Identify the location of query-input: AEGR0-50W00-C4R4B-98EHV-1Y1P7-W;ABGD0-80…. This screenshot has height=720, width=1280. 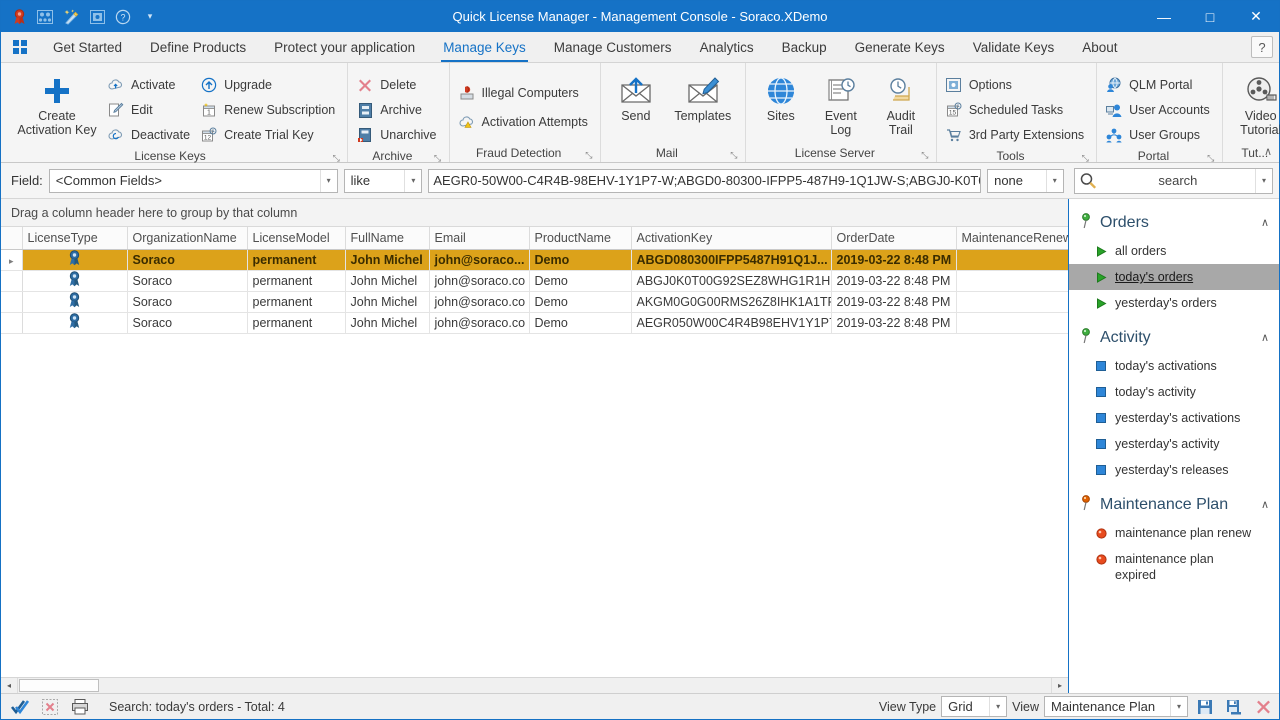
(705, 180).